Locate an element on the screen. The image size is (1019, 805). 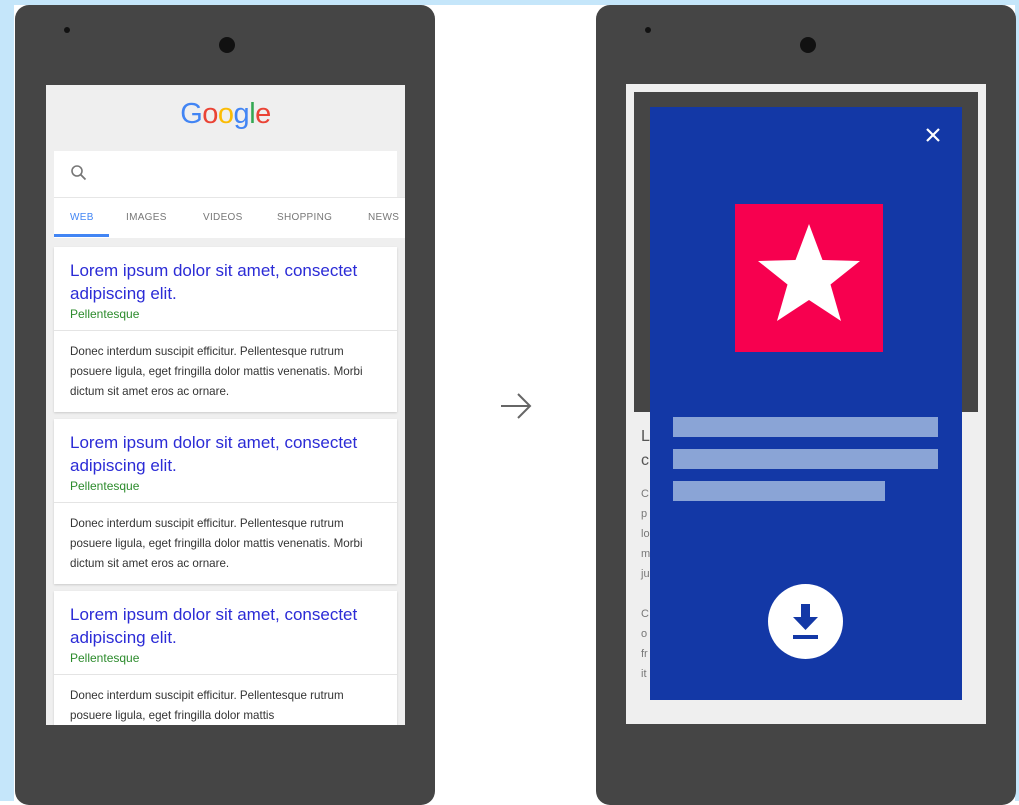
tab-videos: VIDEOS is located at coordinates (223, 217).